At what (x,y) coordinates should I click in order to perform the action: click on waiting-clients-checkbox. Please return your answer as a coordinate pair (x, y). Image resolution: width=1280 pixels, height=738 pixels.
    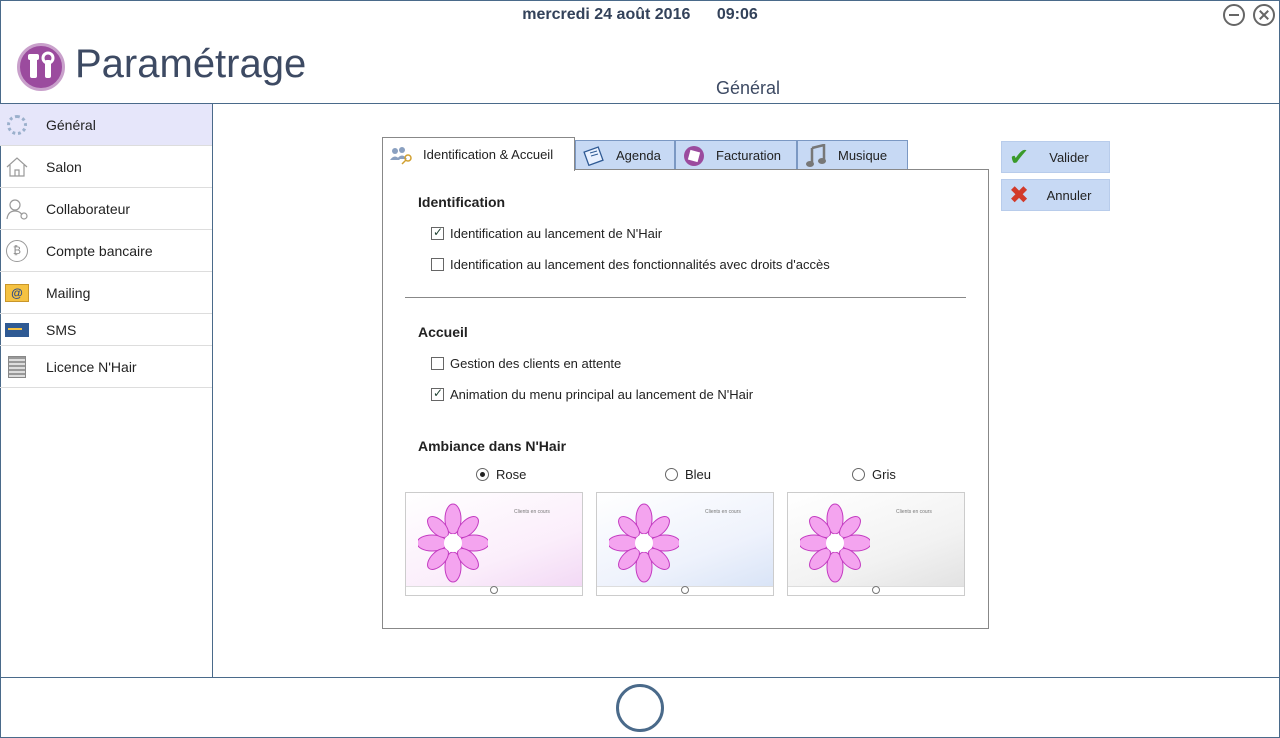
    Looking at the image, I should click on (437, 363).